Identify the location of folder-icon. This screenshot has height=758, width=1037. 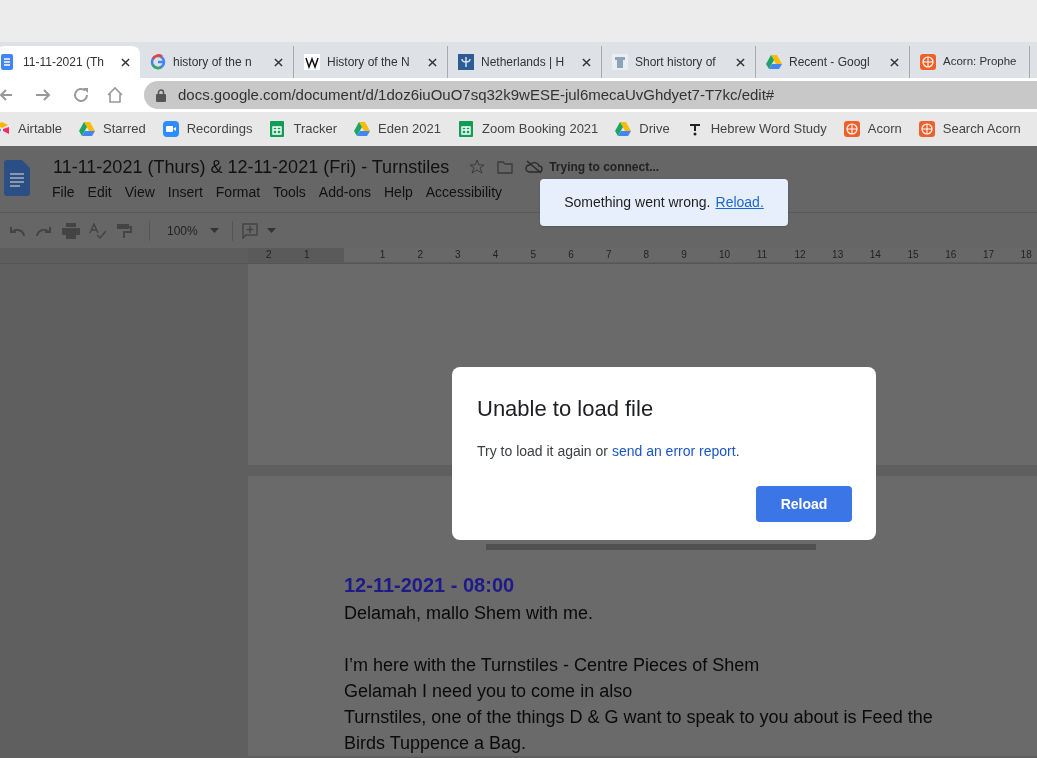
(505, 167).